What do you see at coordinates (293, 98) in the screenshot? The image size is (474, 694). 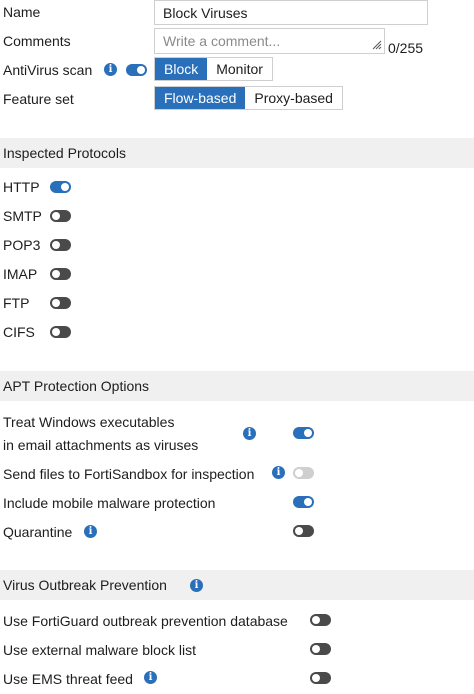 I see `feature-set-proxy-based: Proxy-based` at bounding box center [293, 98].